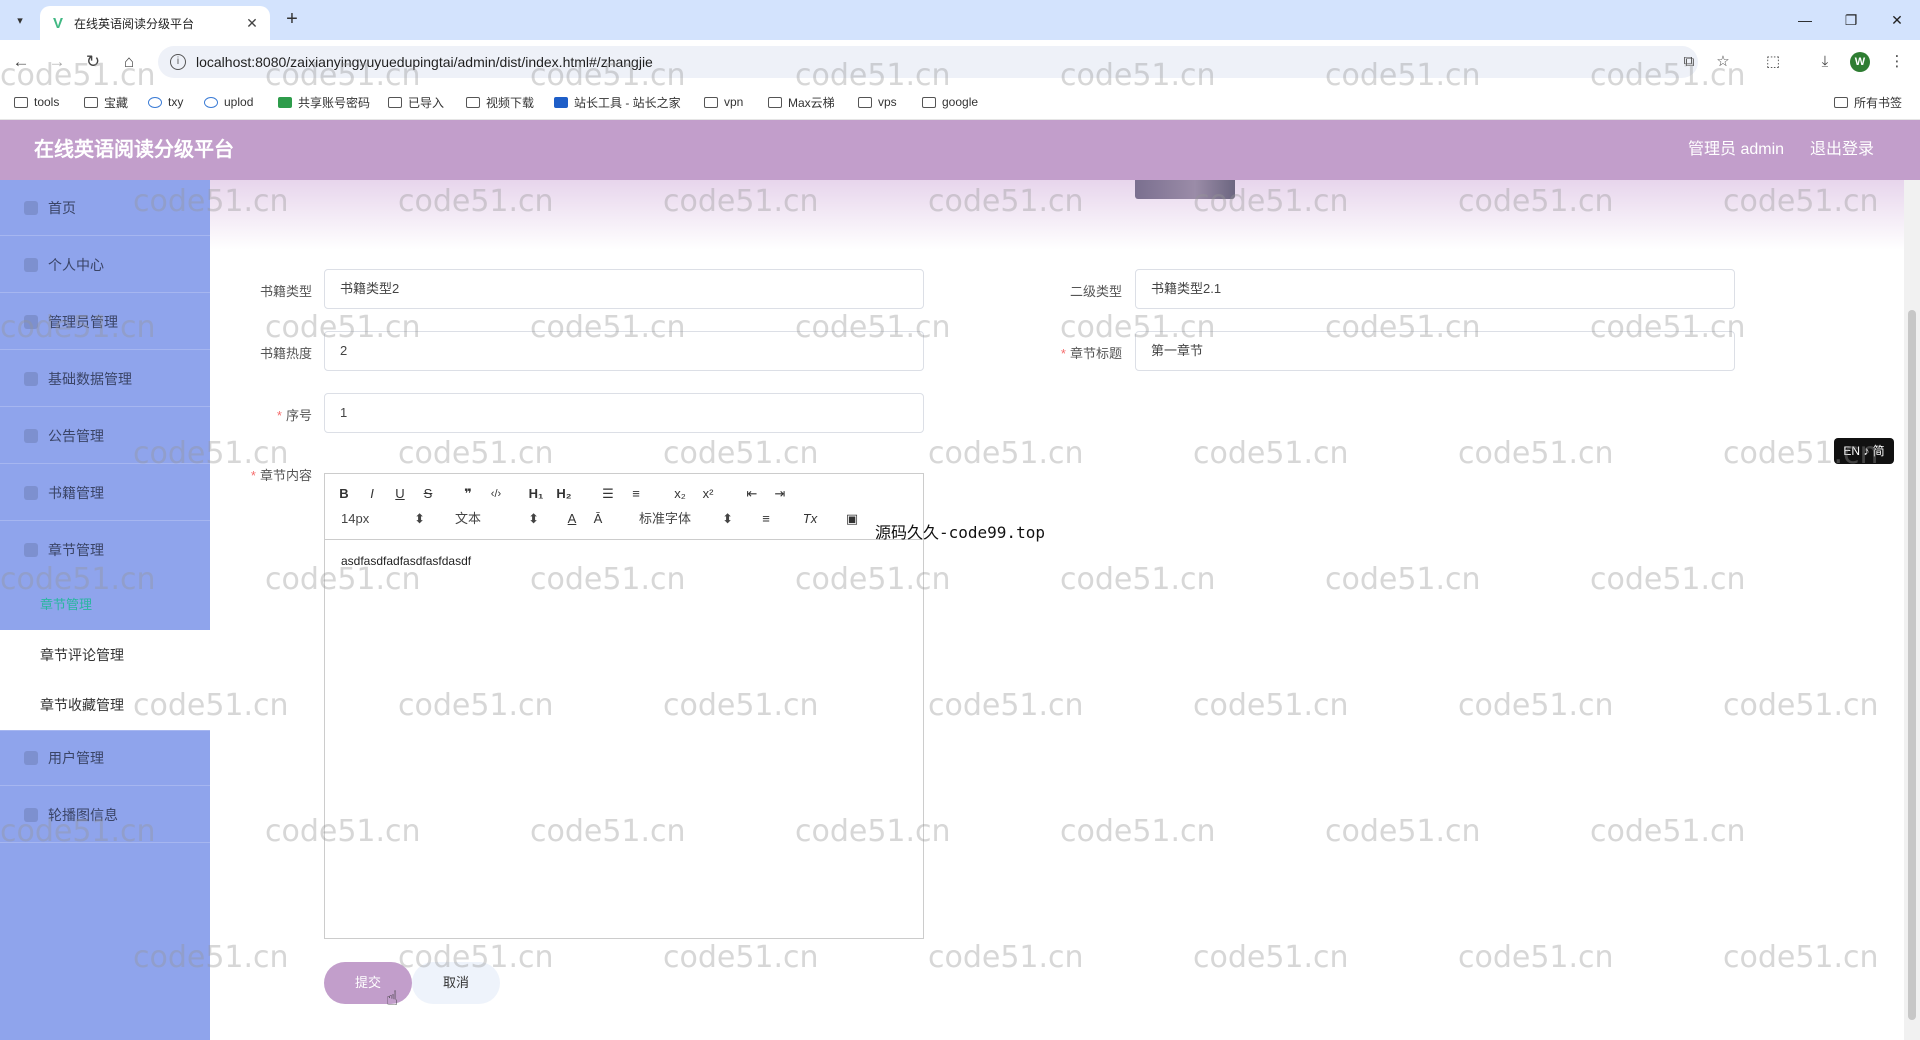 This screenshot has width=1920, height=1040. Describe the element at coordinates (468, 494) in the screenshot. I see `blockquote-icon: ❞` at that location.